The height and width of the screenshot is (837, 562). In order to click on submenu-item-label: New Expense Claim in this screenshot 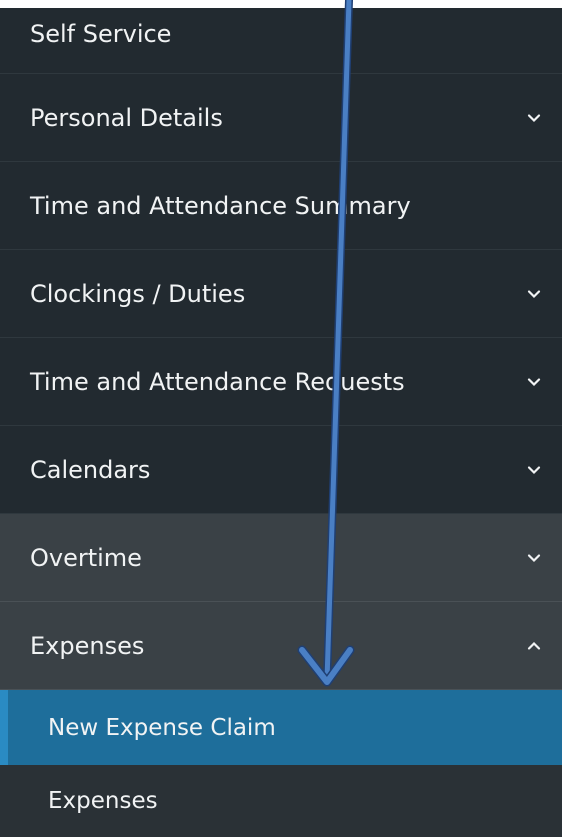, I will do `click(162, 727)`.